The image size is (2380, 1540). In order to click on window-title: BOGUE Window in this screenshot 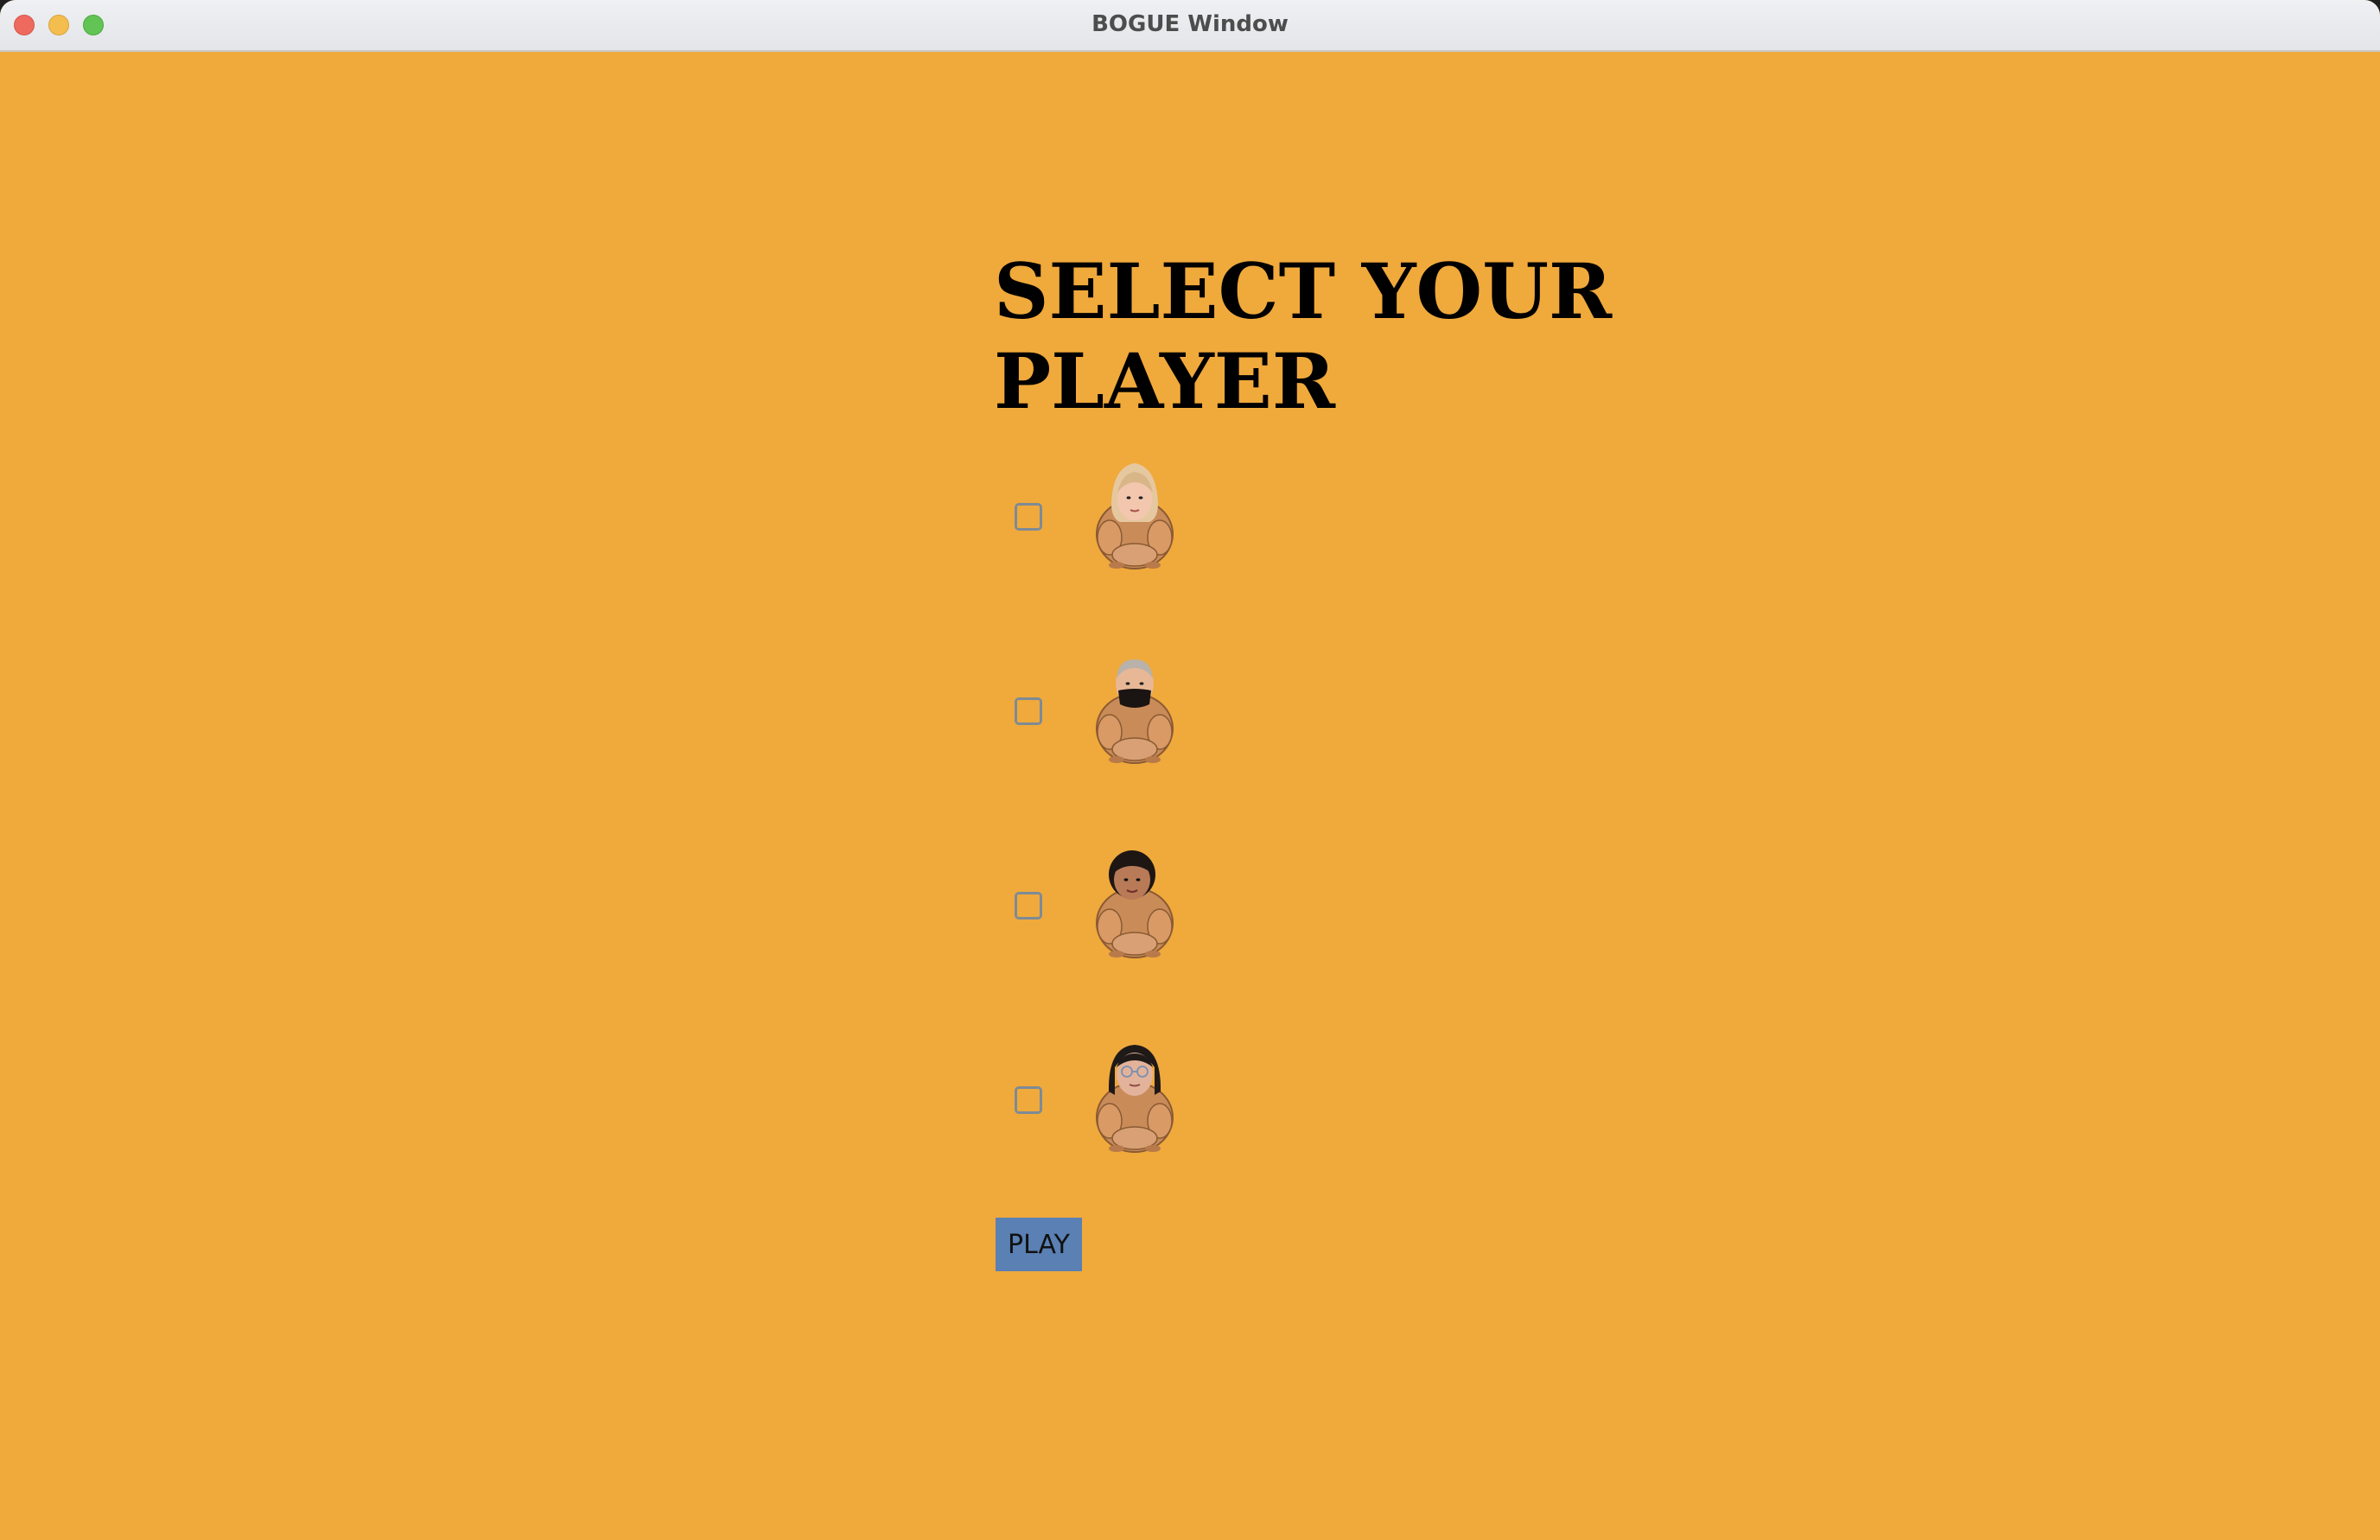, I will do `click(1190, 24)`.